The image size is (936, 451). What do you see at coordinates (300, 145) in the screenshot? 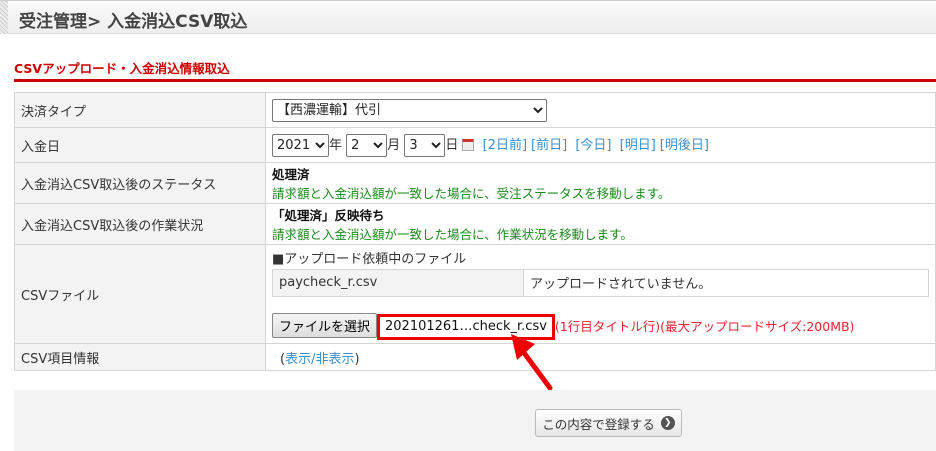
I see `year-select: 2021` at bounding box center [300, 145].